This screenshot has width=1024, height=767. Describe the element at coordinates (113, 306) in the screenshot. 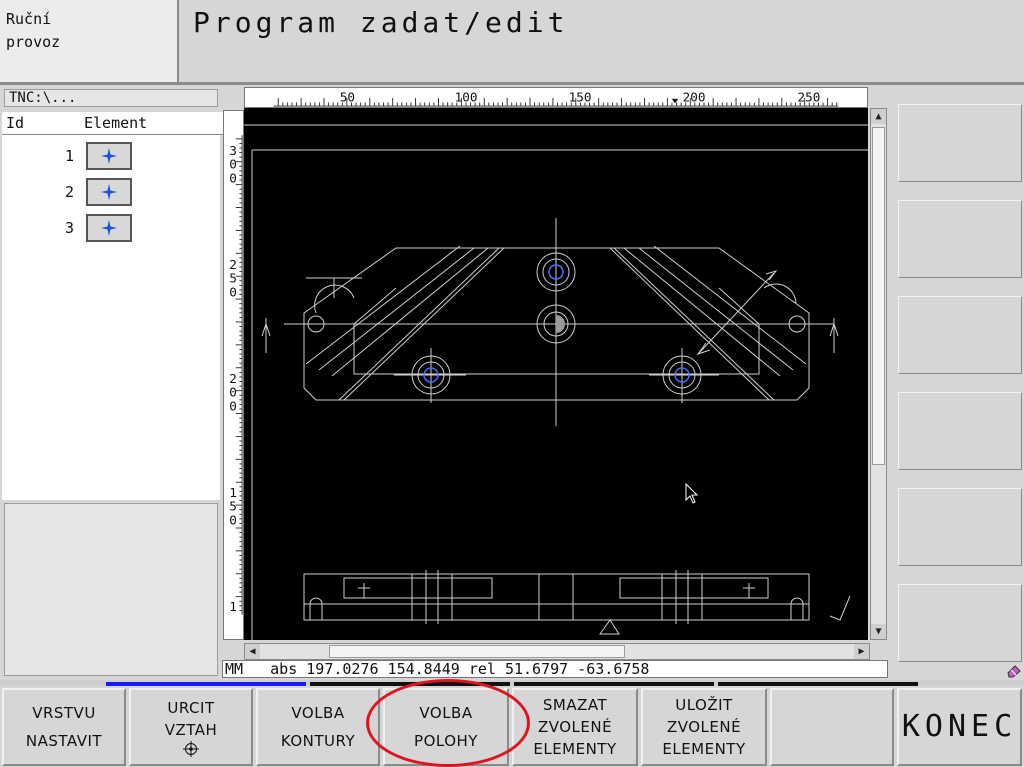

I see `element-list: Id Element 1 2 3` at that location.